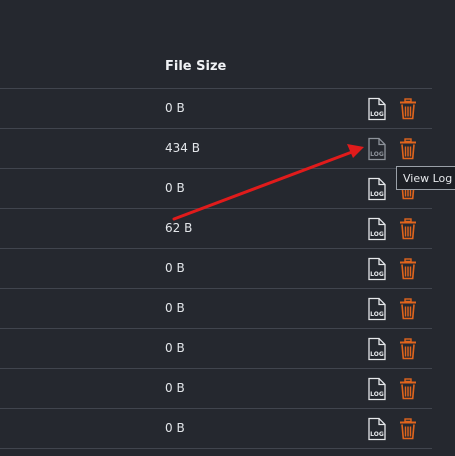 The width and height of the screenshot is (455, 456). What do you see at coordinates (216, 229) in the screenshot?
I see `table-row: 62 B LOG` at bounding box center [216, 229].